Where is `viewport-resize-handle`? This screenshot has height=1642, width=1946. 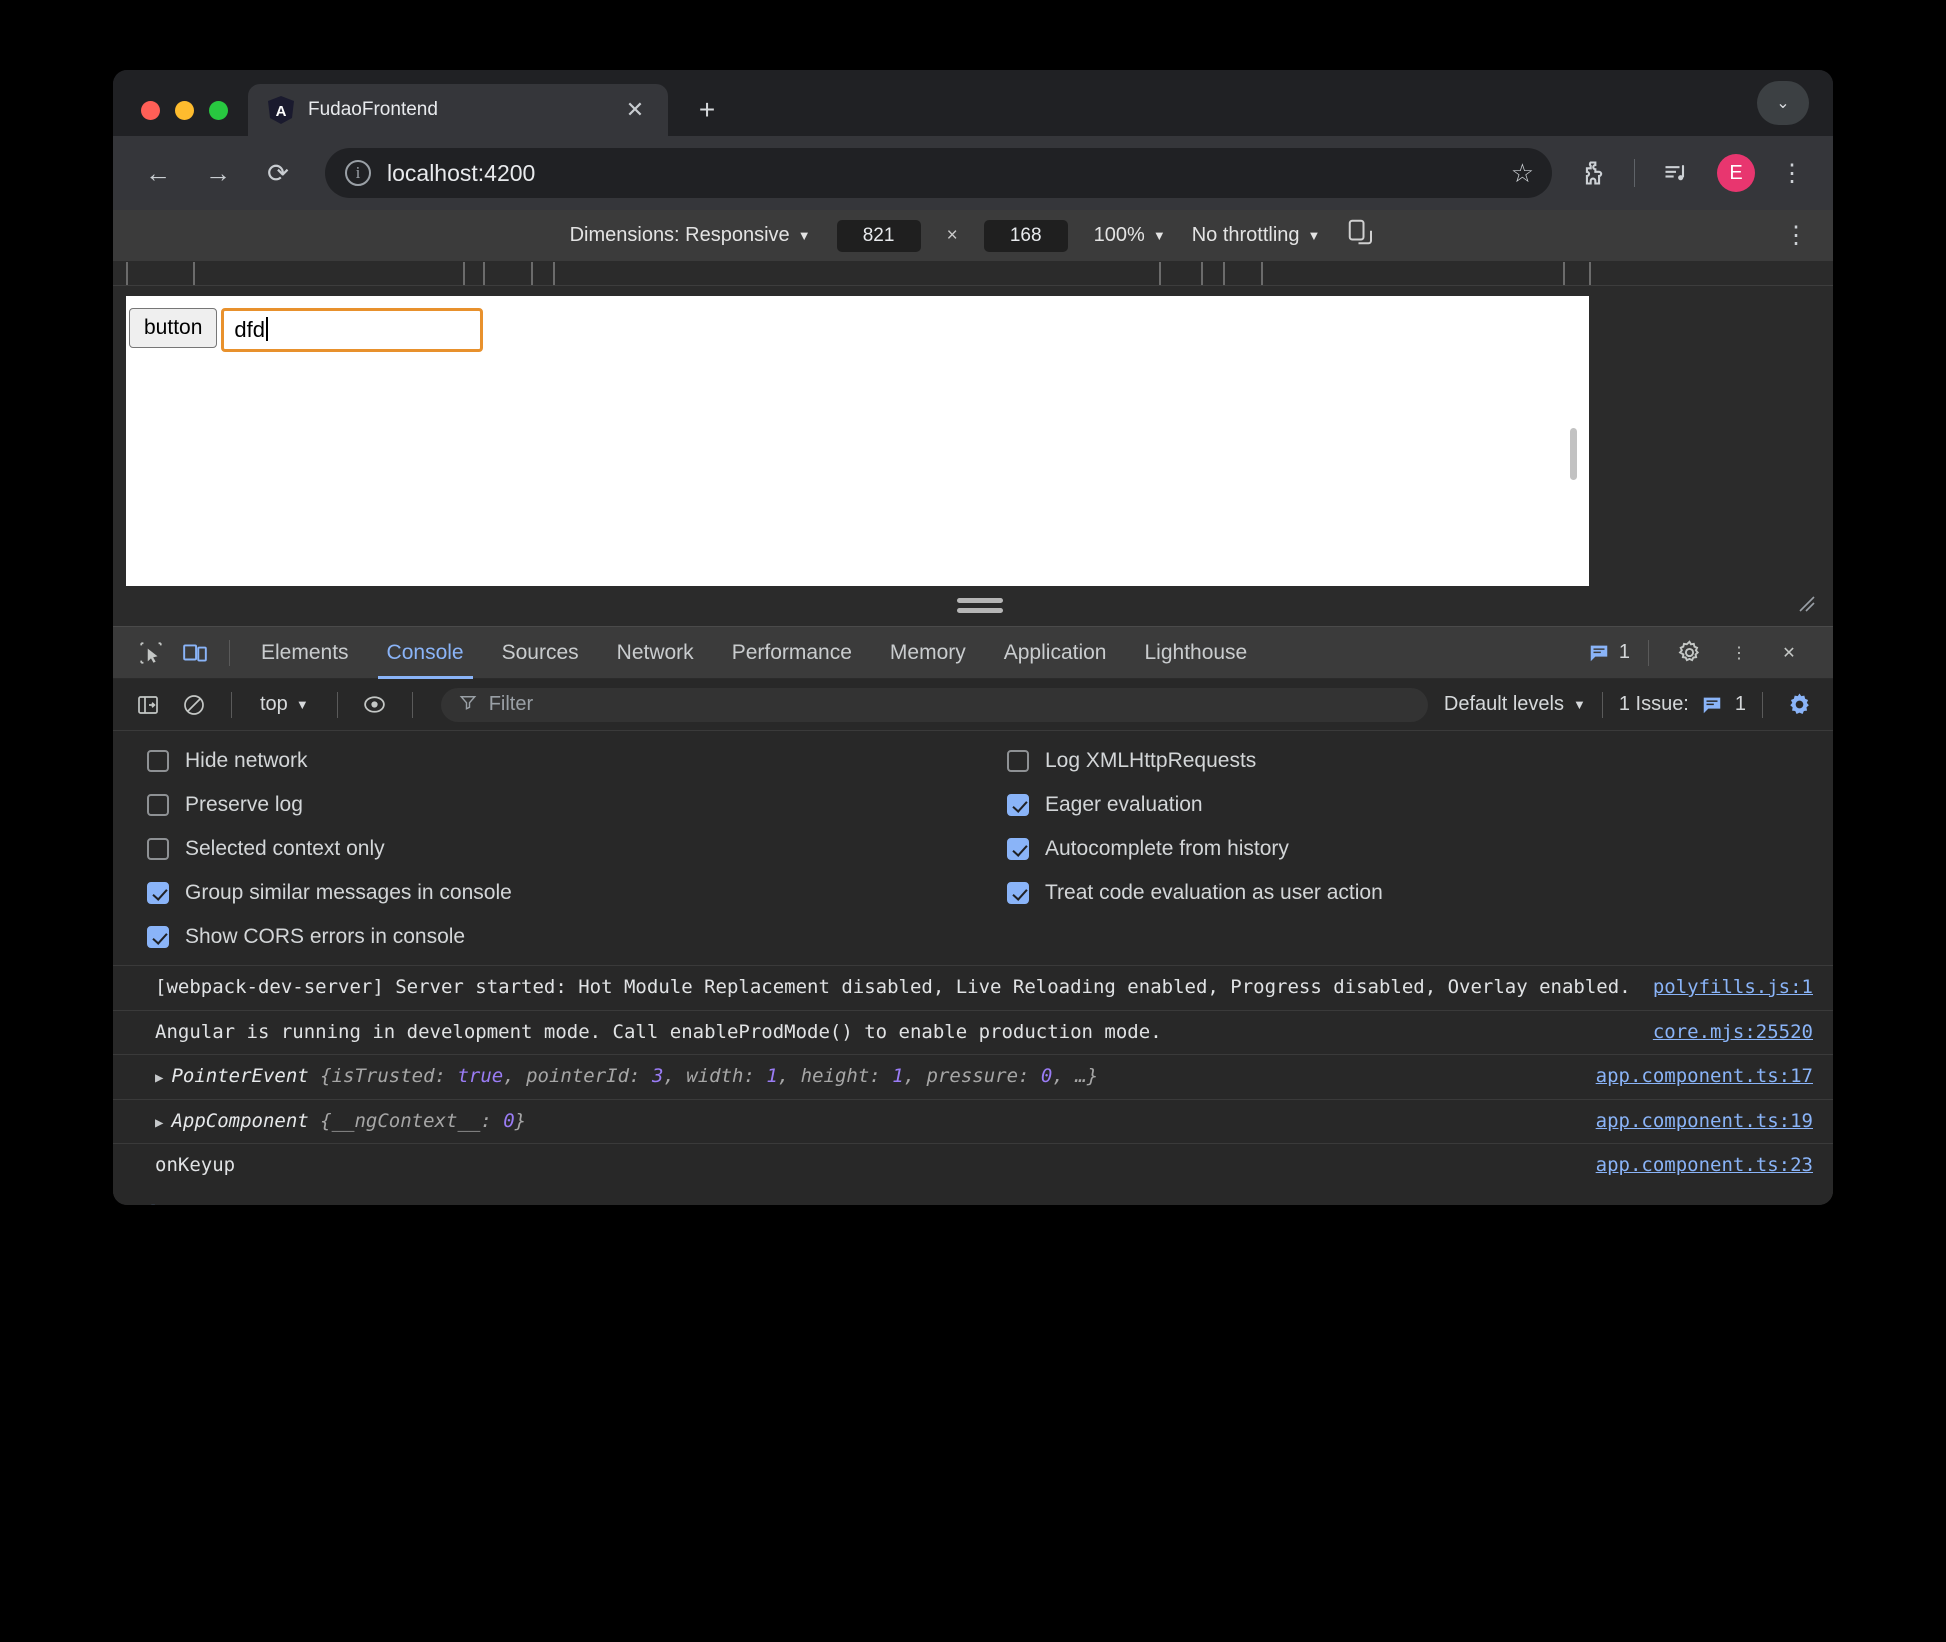
viewport-resize-handle is located at coordinates (979, 605).